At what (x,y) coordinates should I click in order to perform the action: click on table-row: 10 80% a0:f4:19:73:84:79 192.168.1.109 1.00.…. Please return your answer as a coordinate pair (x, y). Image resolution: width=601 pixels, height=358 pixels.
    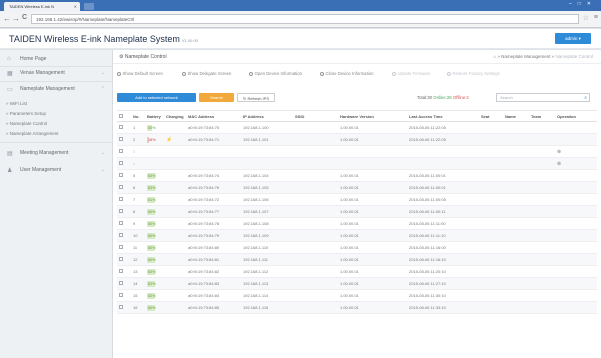
    Looking at the image, I should click on (357, 235).